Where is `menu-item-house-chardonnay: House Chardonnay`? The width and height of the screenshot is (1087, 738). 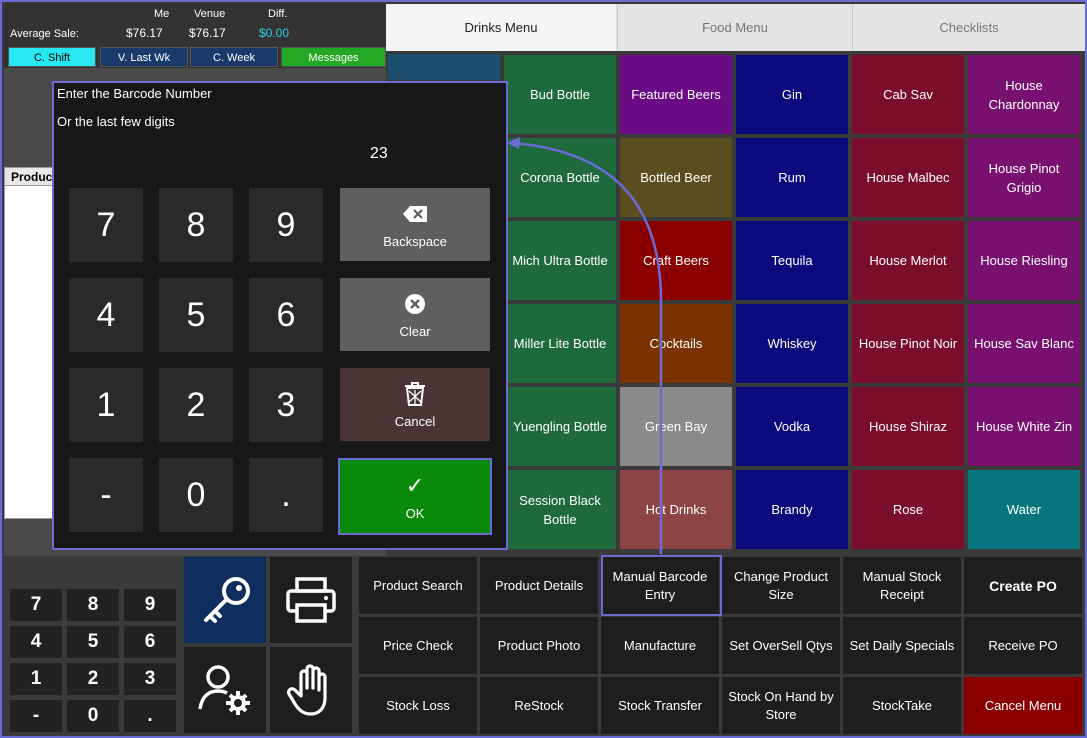 menu-item-house-chardonnay: House Chardonnay is located at coordinates (1024, 94).